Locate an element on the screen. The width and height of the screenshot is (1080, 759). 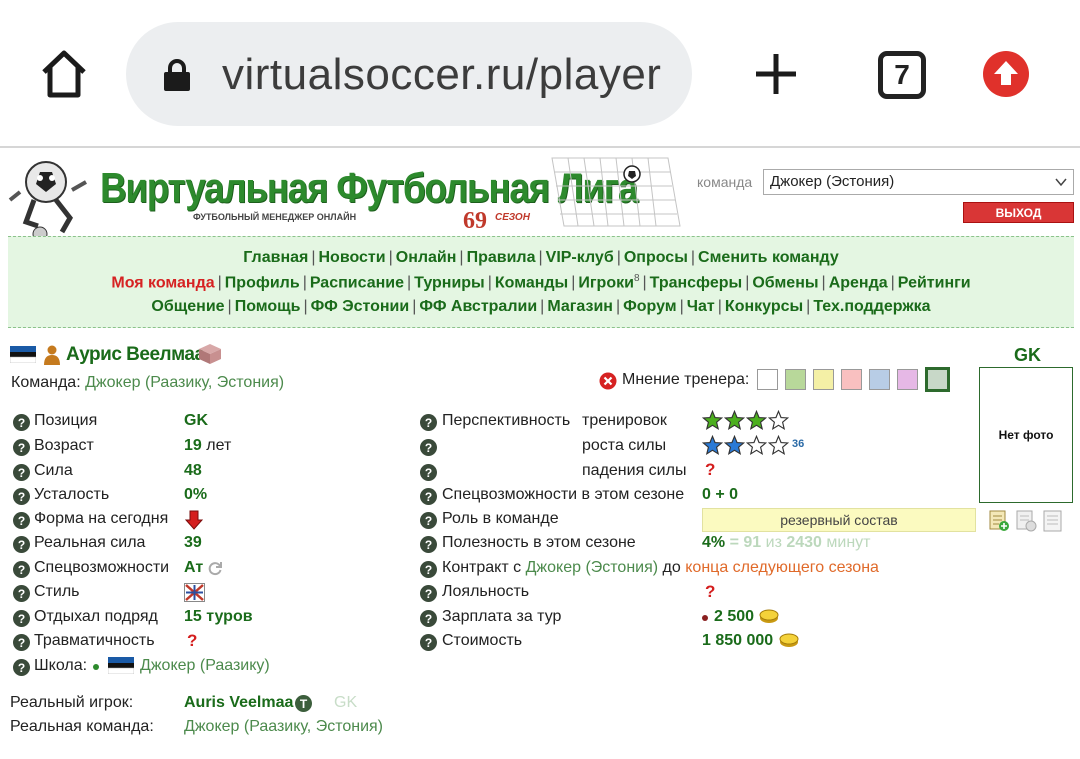
position-value: GK is located at coordinates (196, 420).